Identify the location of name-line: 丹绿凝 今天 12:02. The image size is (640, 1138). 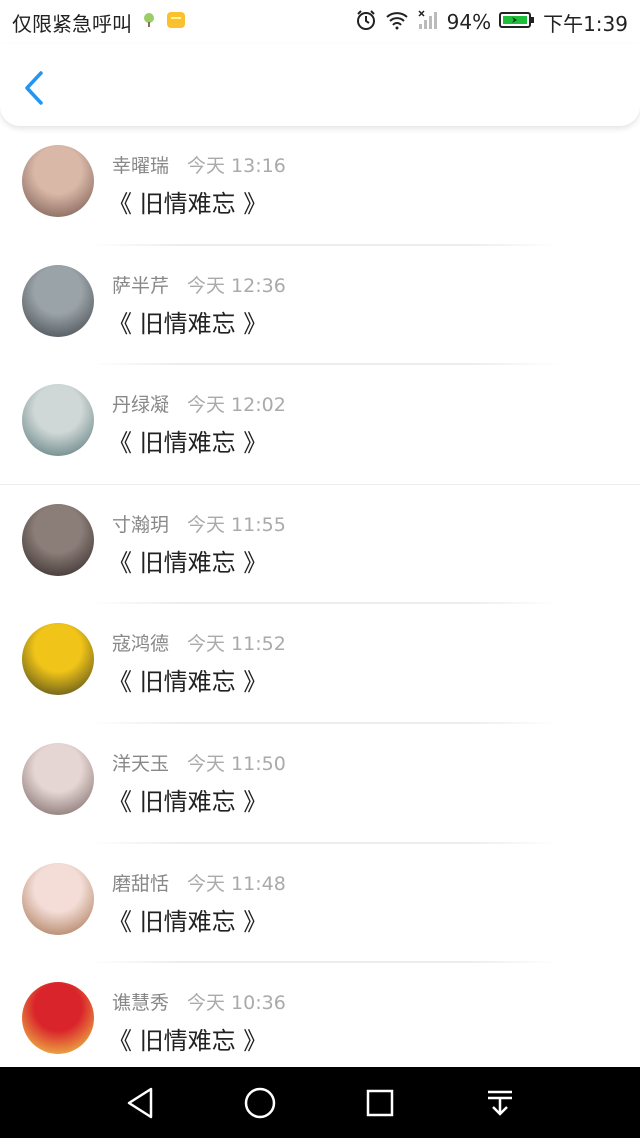
(199, 403).